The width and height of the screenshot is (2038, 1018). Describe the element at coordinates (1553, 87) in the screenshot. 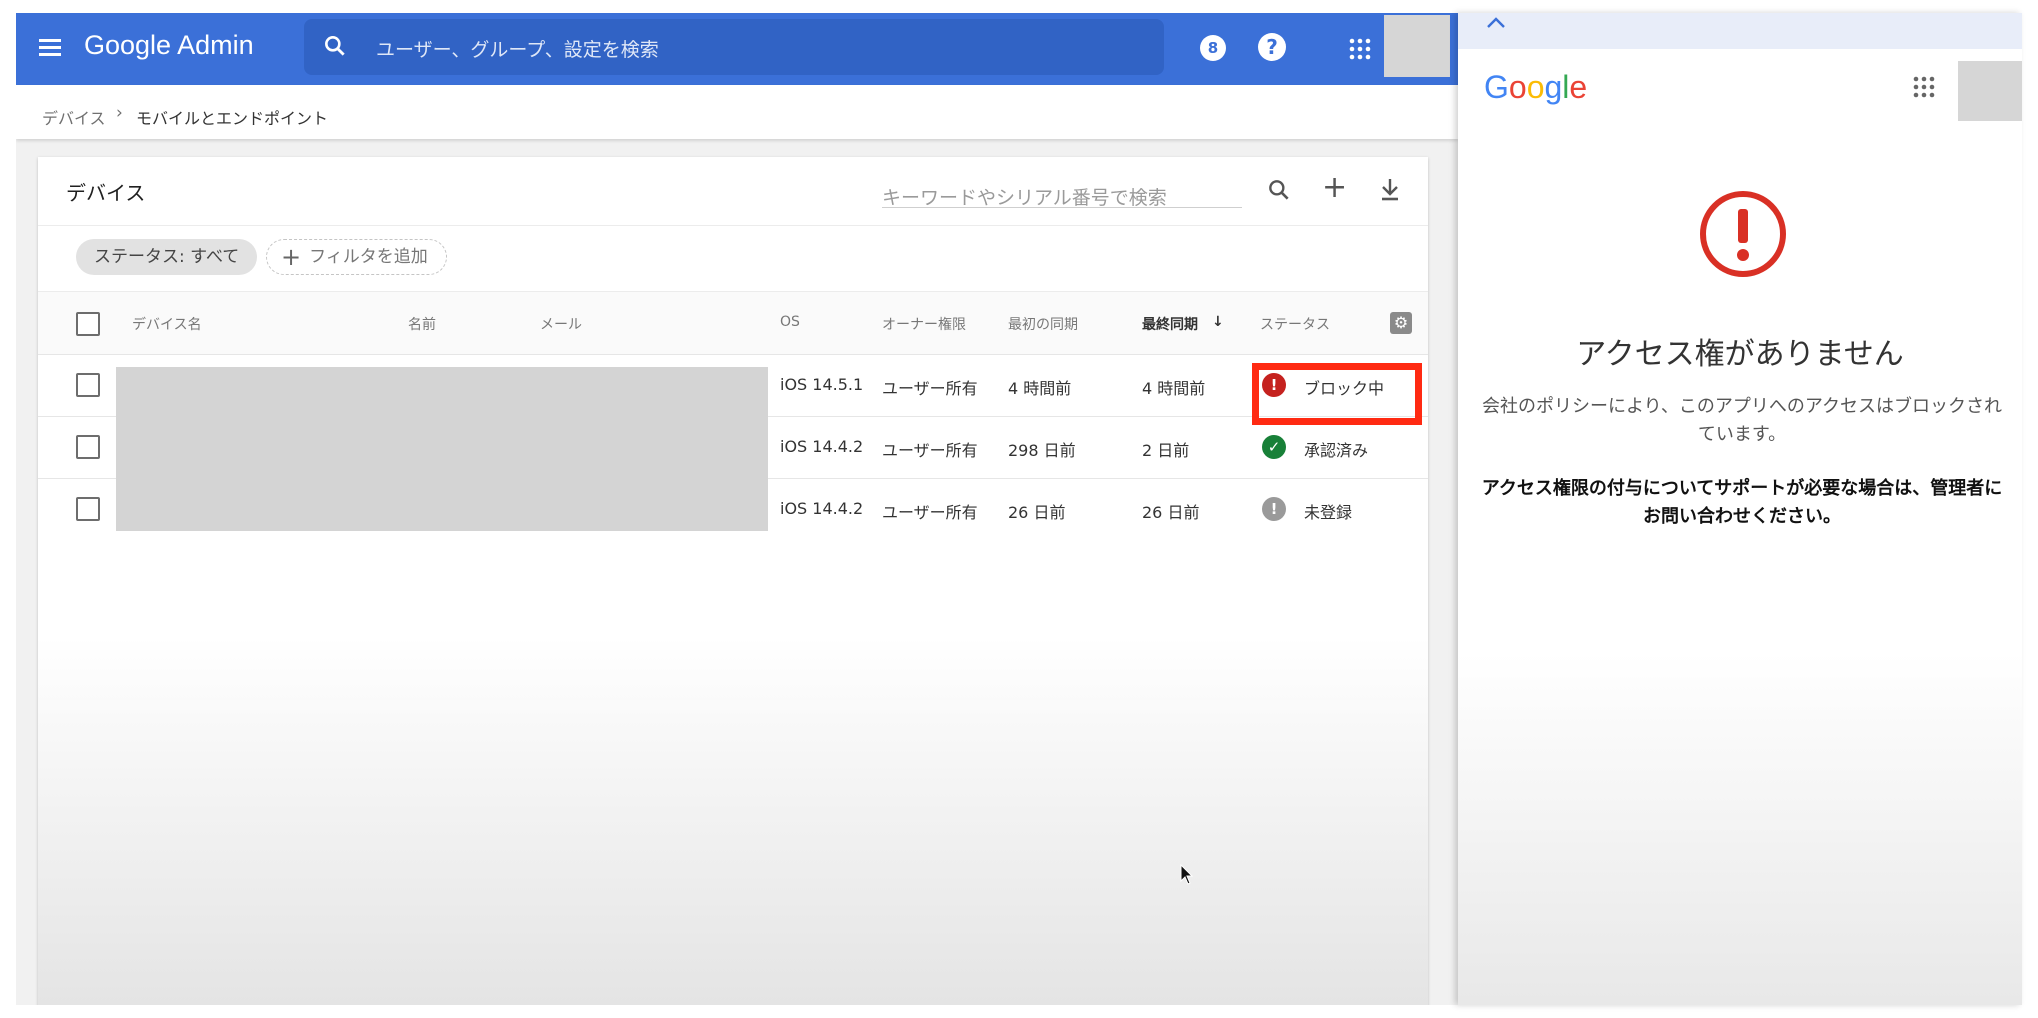

I see `logo-letter: g` at that location.